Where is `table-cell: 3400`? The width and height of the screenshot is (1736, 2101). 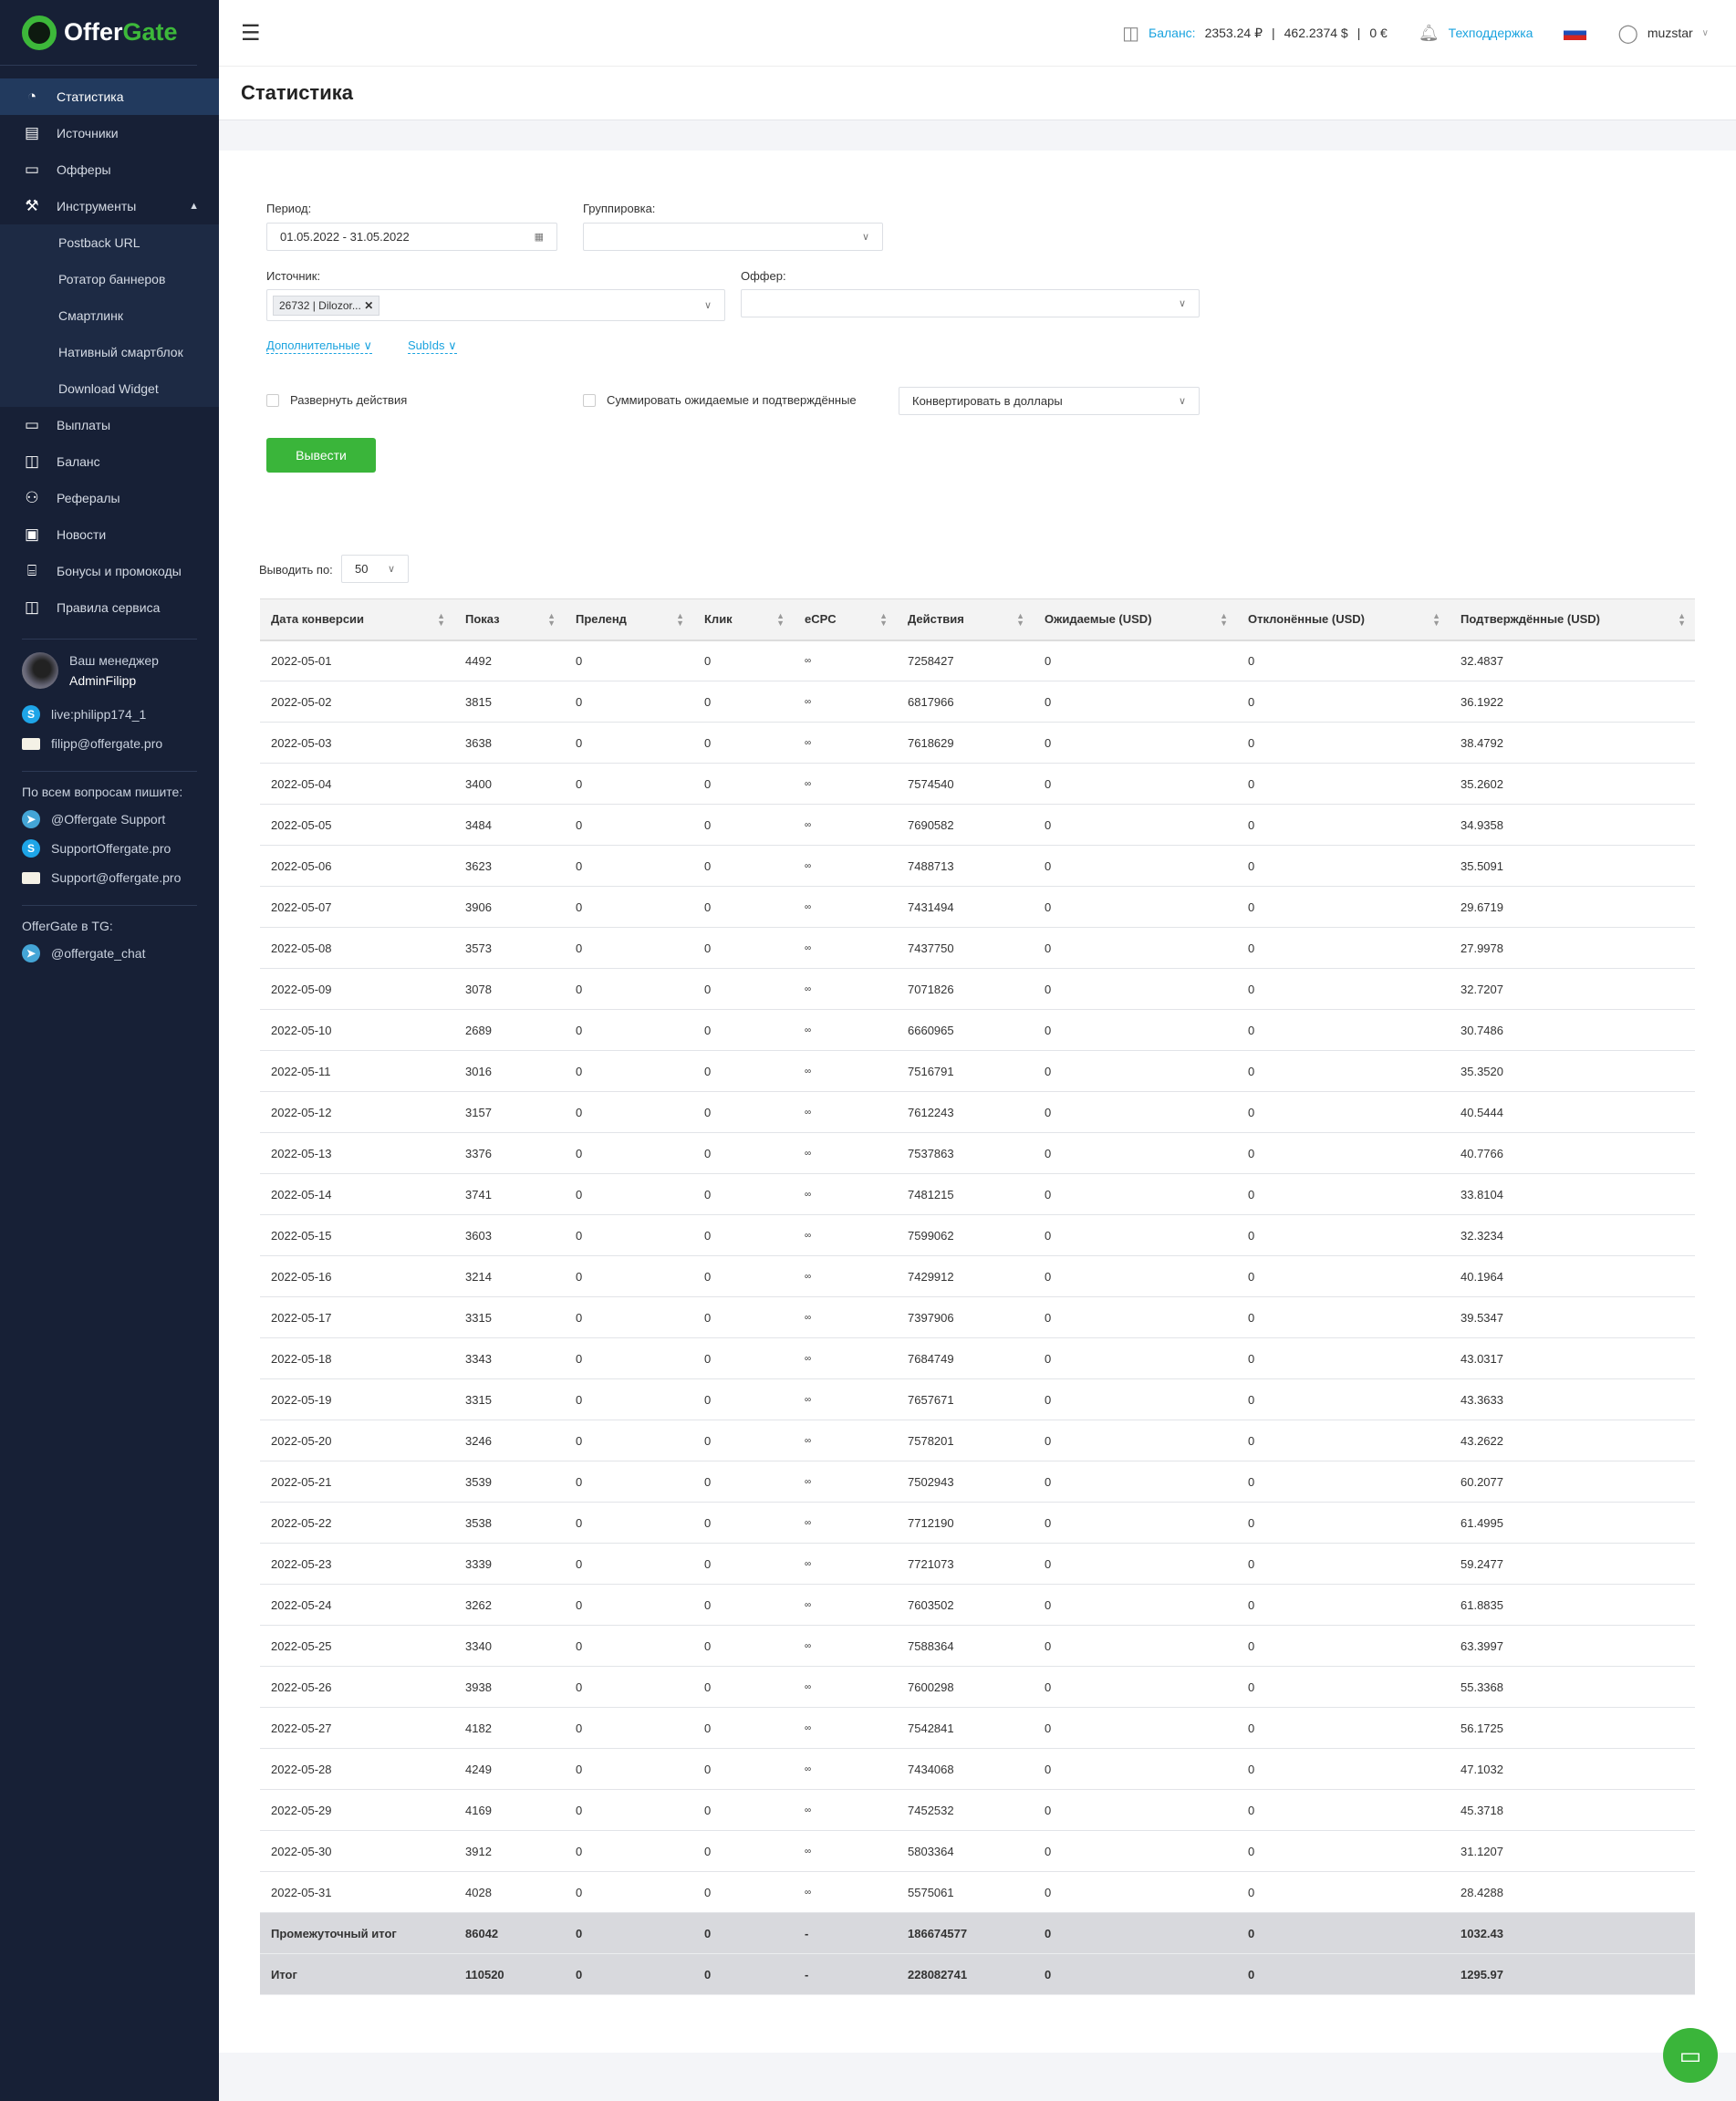 table-cell: 3400 is located at coordinates (509, 784).